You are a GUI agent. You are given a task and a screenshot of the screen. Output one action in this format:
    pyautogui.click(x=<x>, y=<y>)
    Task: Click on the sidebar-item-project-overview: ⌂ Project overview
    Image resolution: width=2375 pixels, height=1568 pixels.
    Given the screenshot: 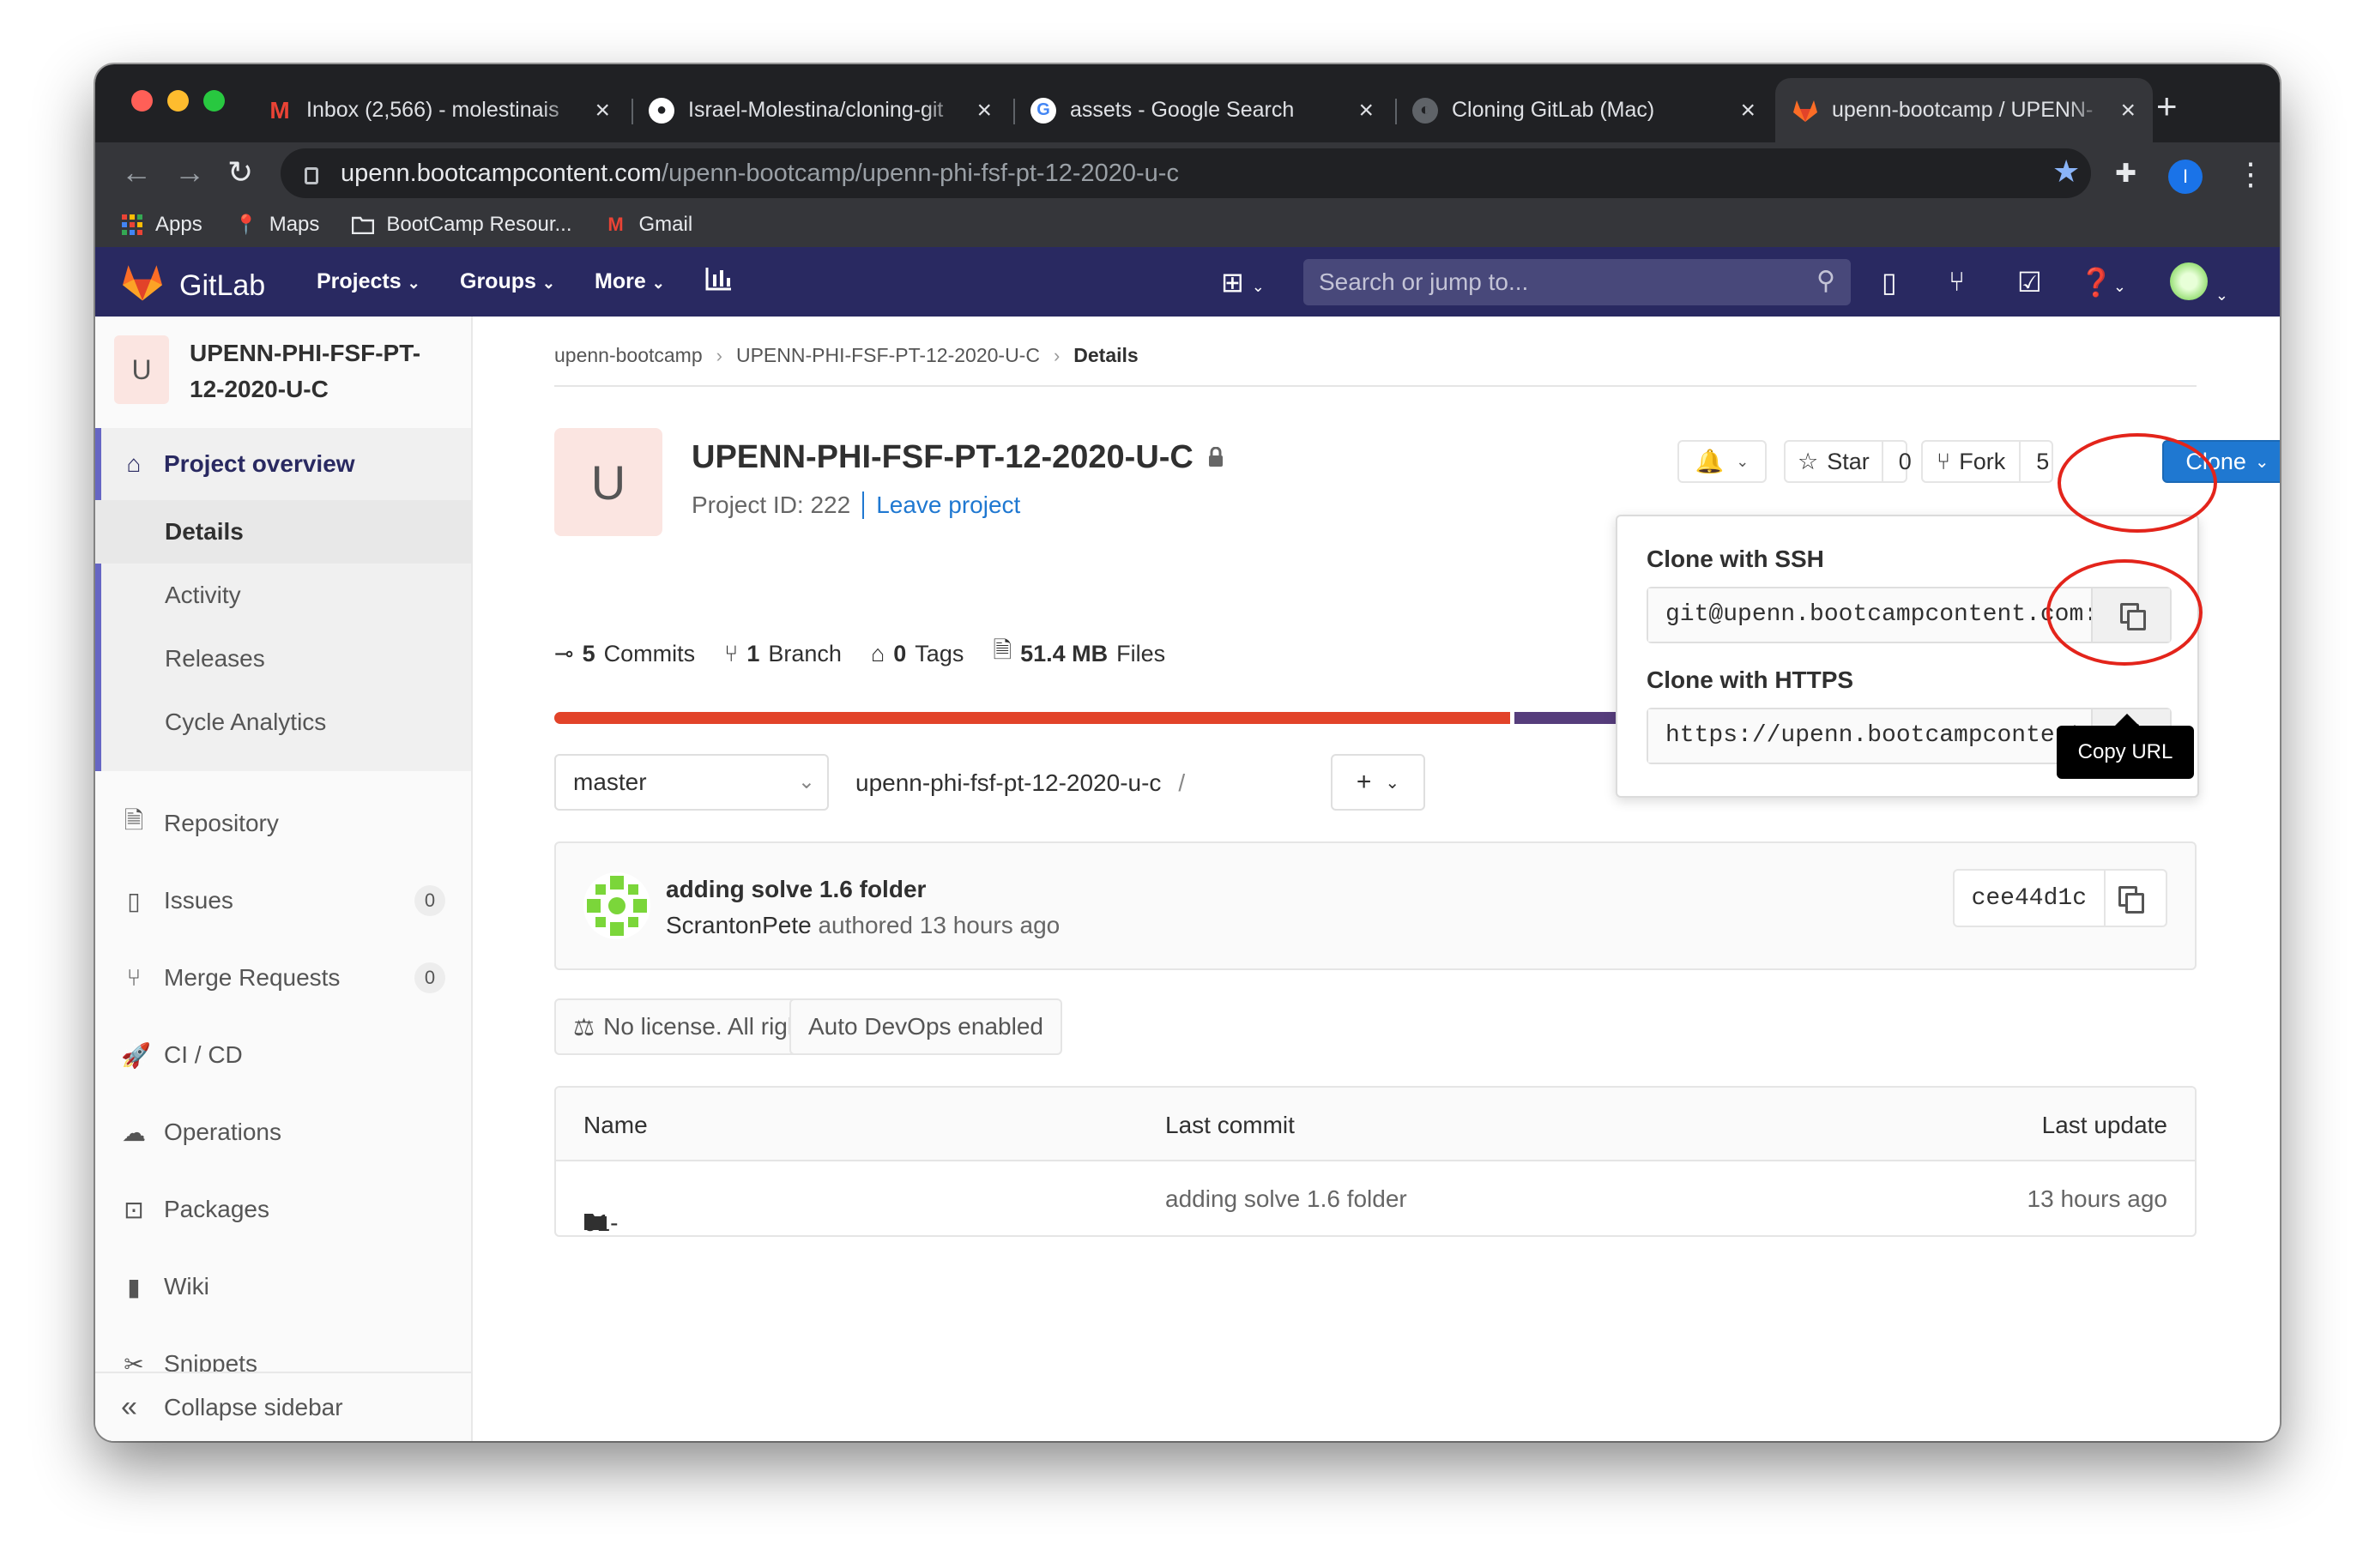 What is the action you would take?
    pyautogui.click(x=283, y=464)
    